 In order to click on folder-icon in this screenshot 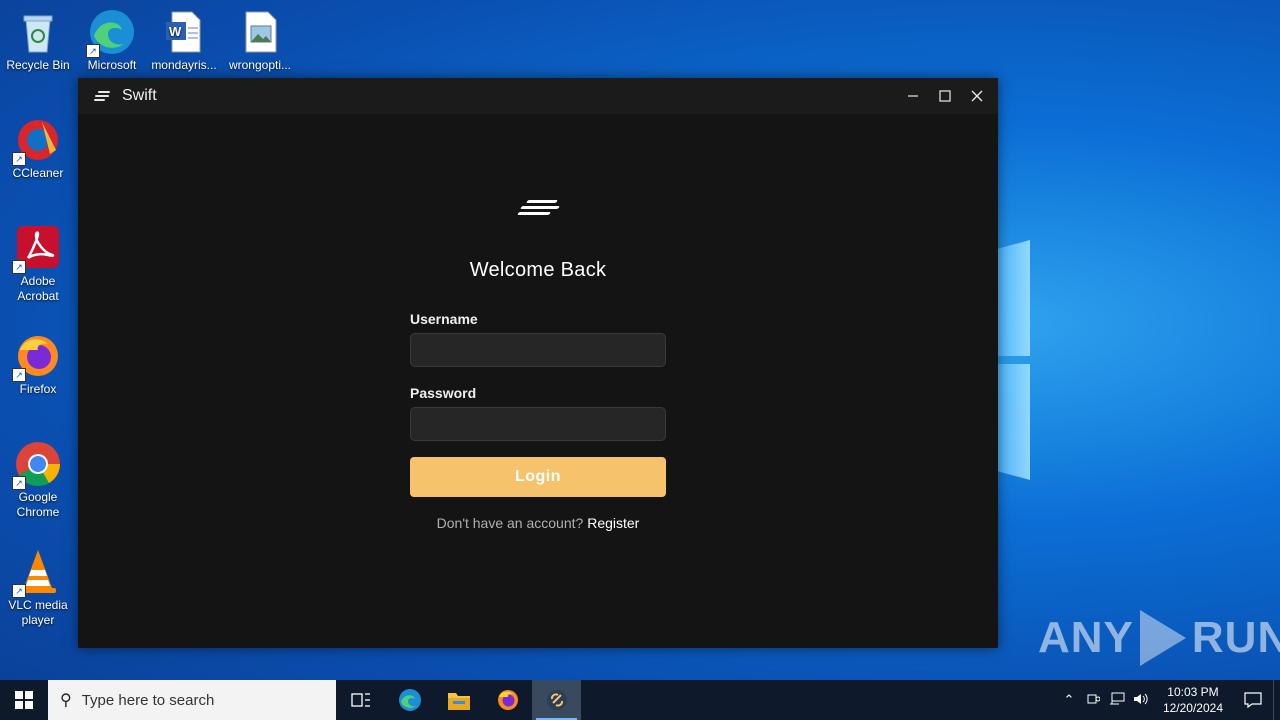, I will do `click(458, 701)`.